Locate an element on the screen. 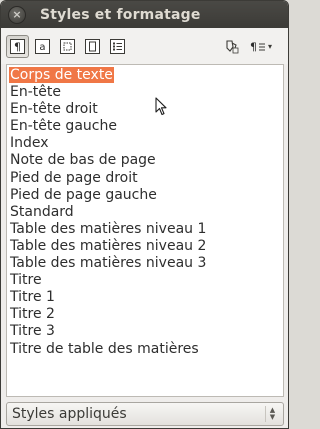  style-filter-dropdown: Styles appliqués ▲ ▼ is located at coordinates (145, 414).